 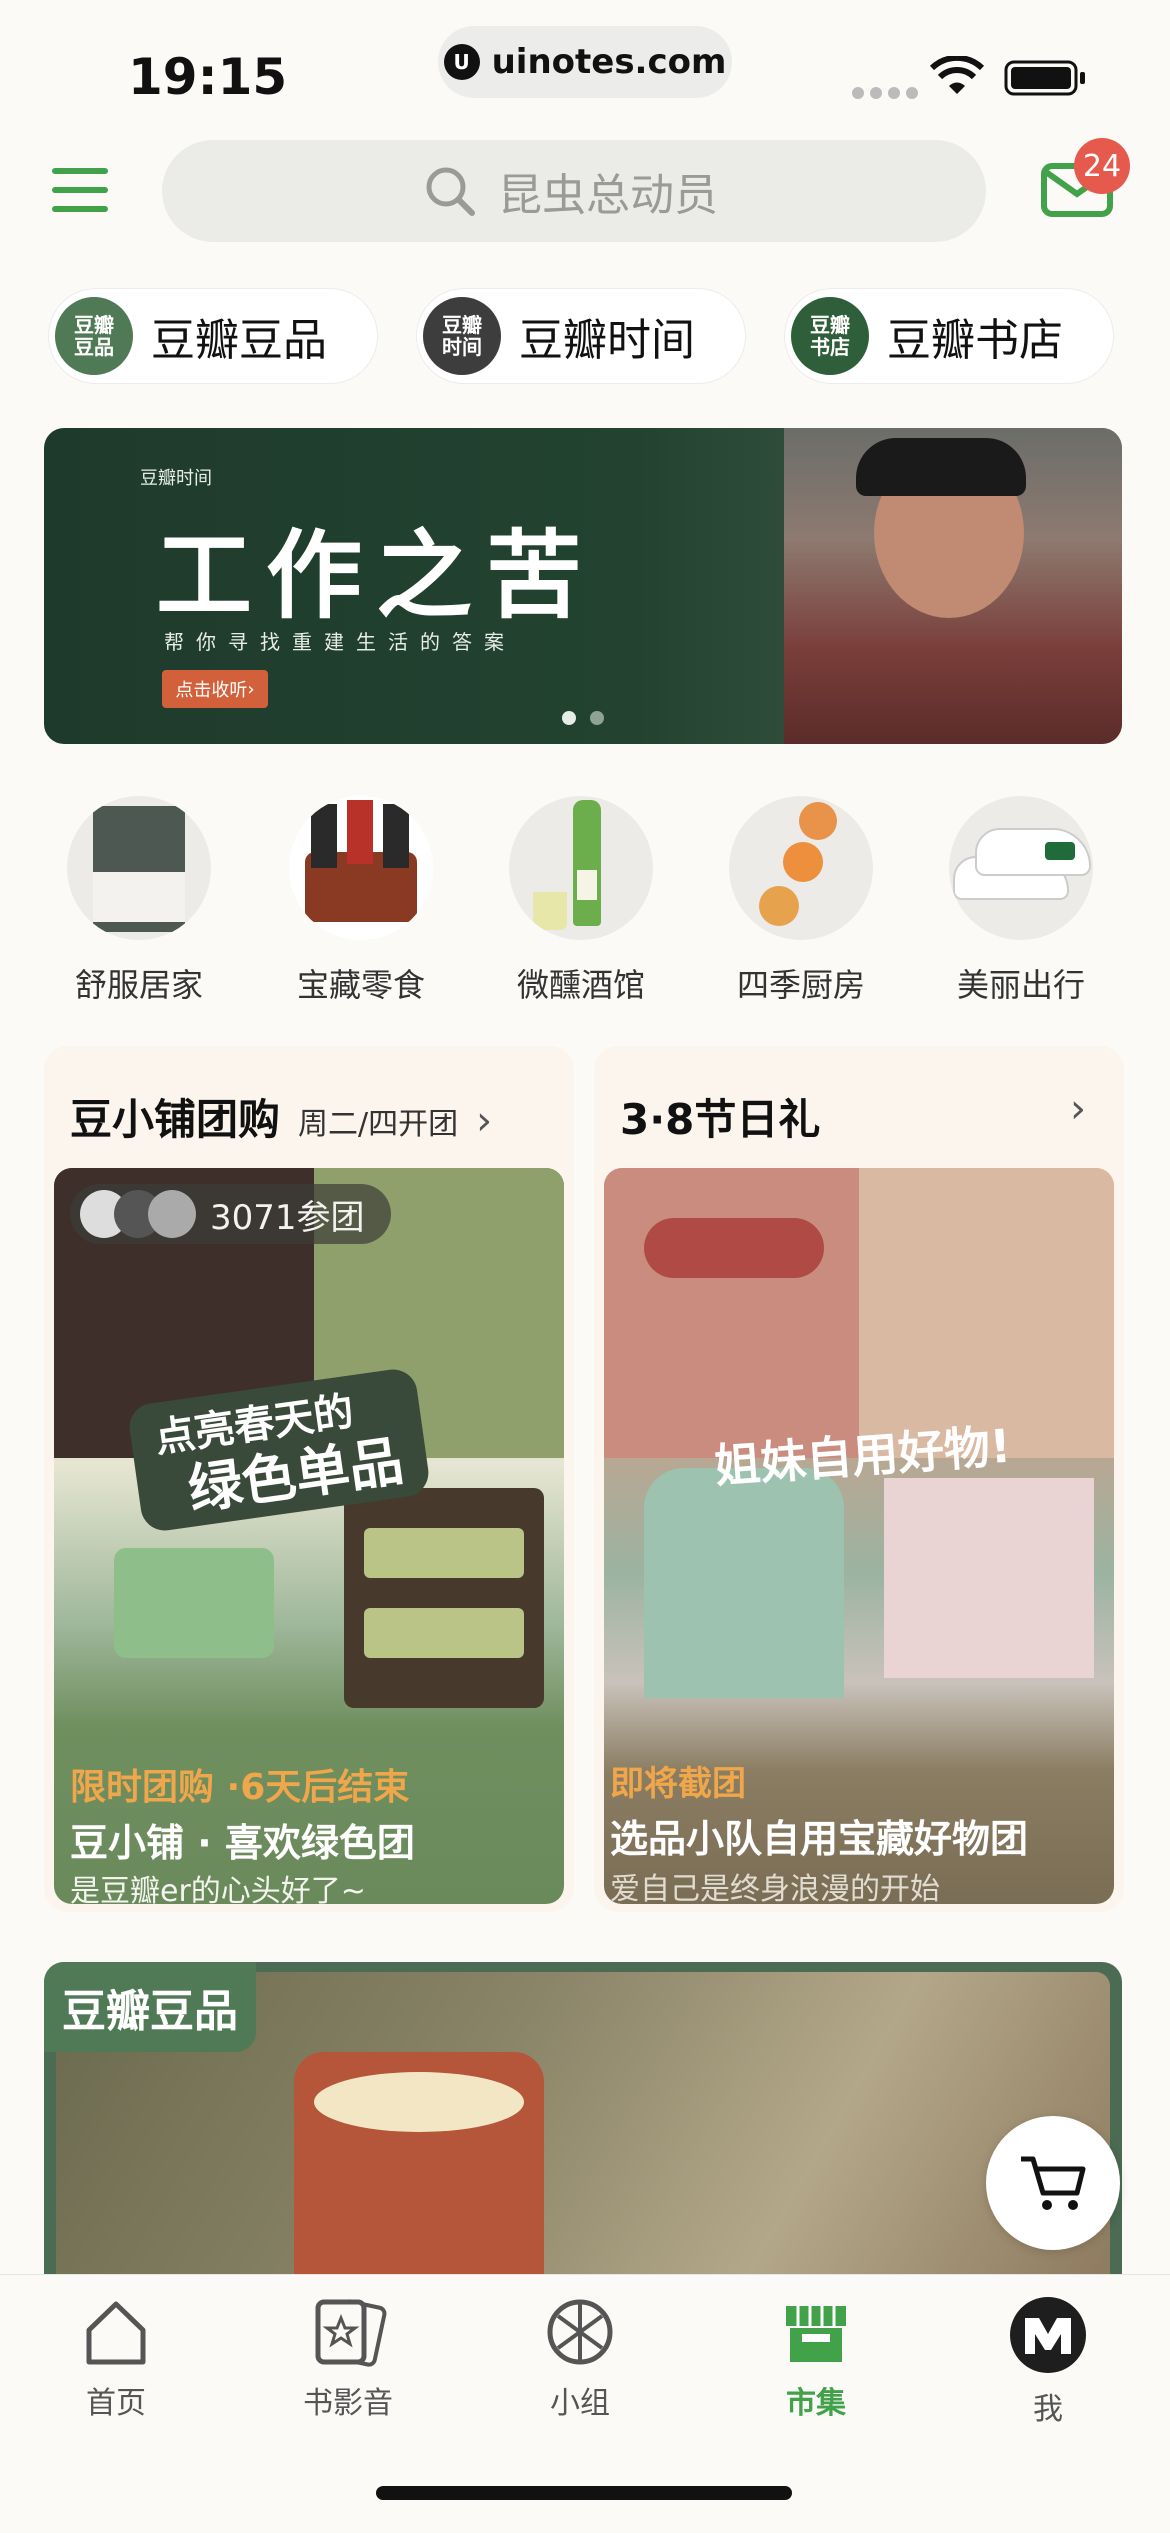 What do you see at coordinates (116, 2403) in the screenshot?
I see `tab-label: 首页` at bounding box center [116, 2403].